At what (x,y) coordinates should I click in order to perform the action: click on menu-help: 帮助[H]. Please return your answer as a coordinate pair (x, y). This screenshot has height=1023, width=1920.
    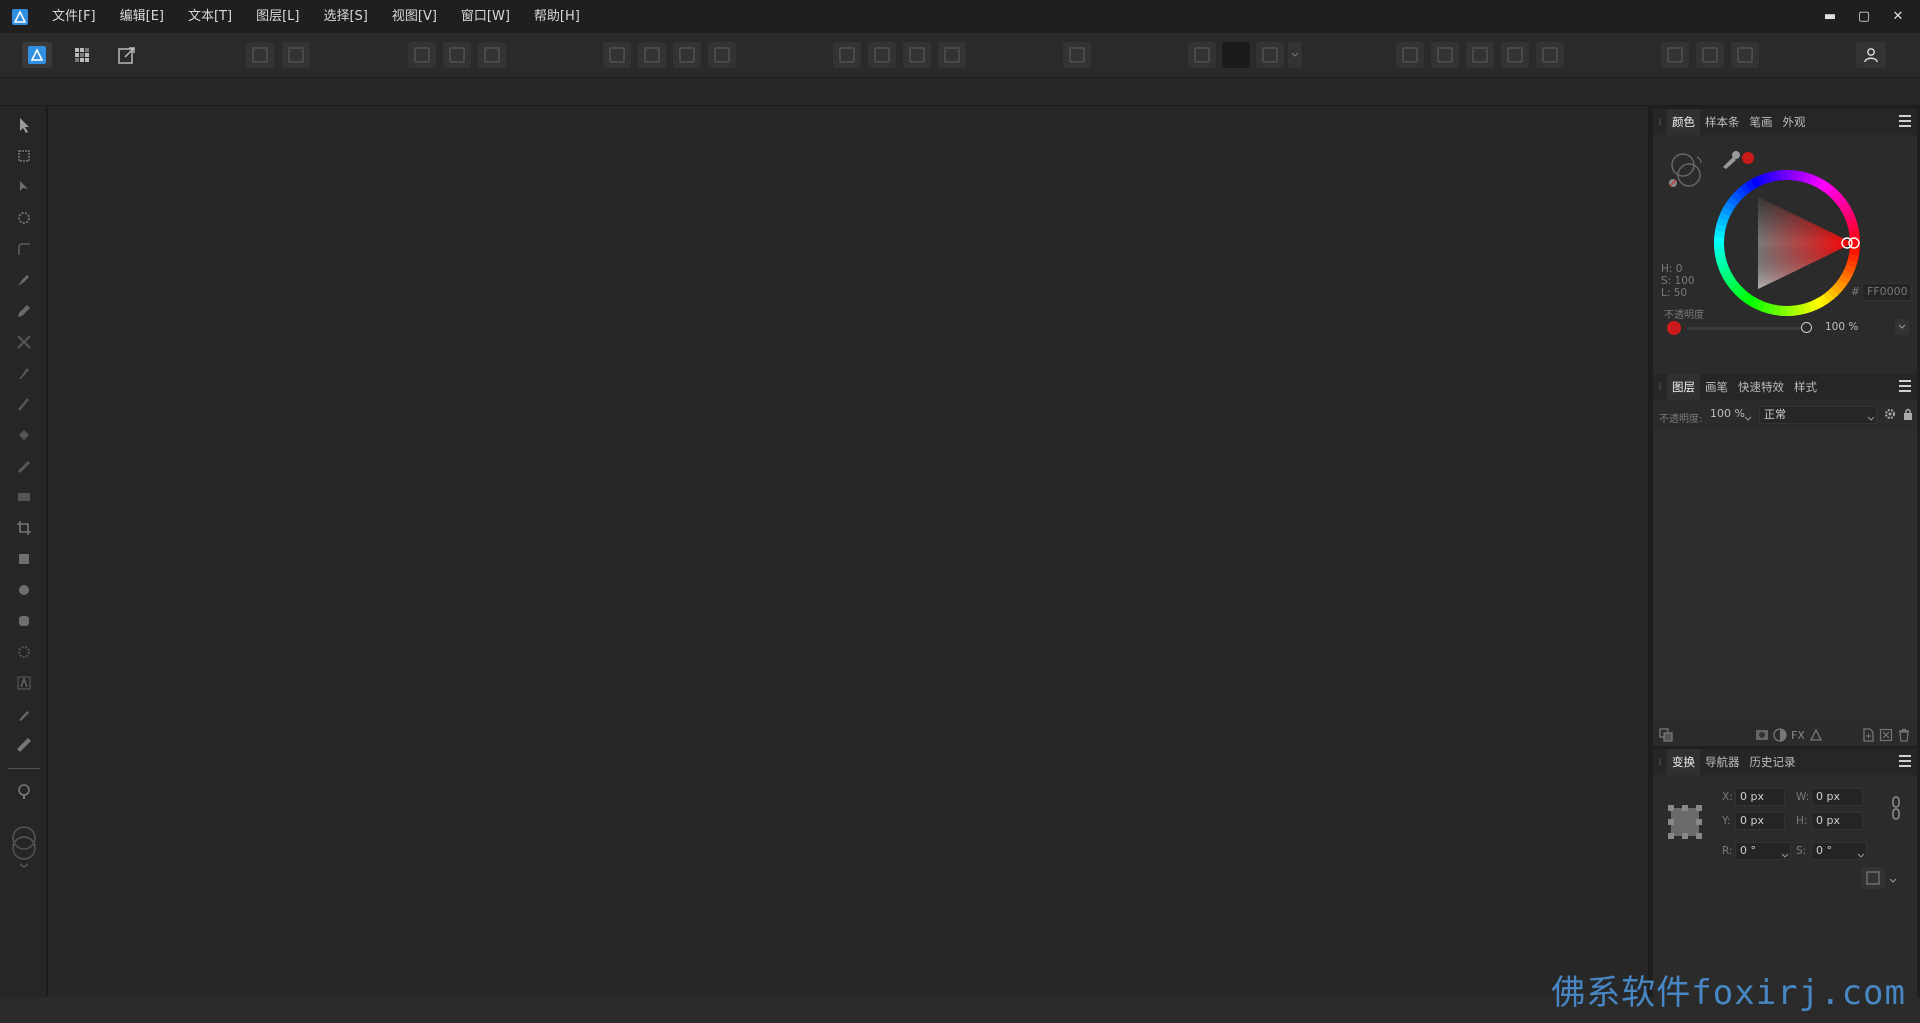
    Looking at the image, I should click on (557, 16).